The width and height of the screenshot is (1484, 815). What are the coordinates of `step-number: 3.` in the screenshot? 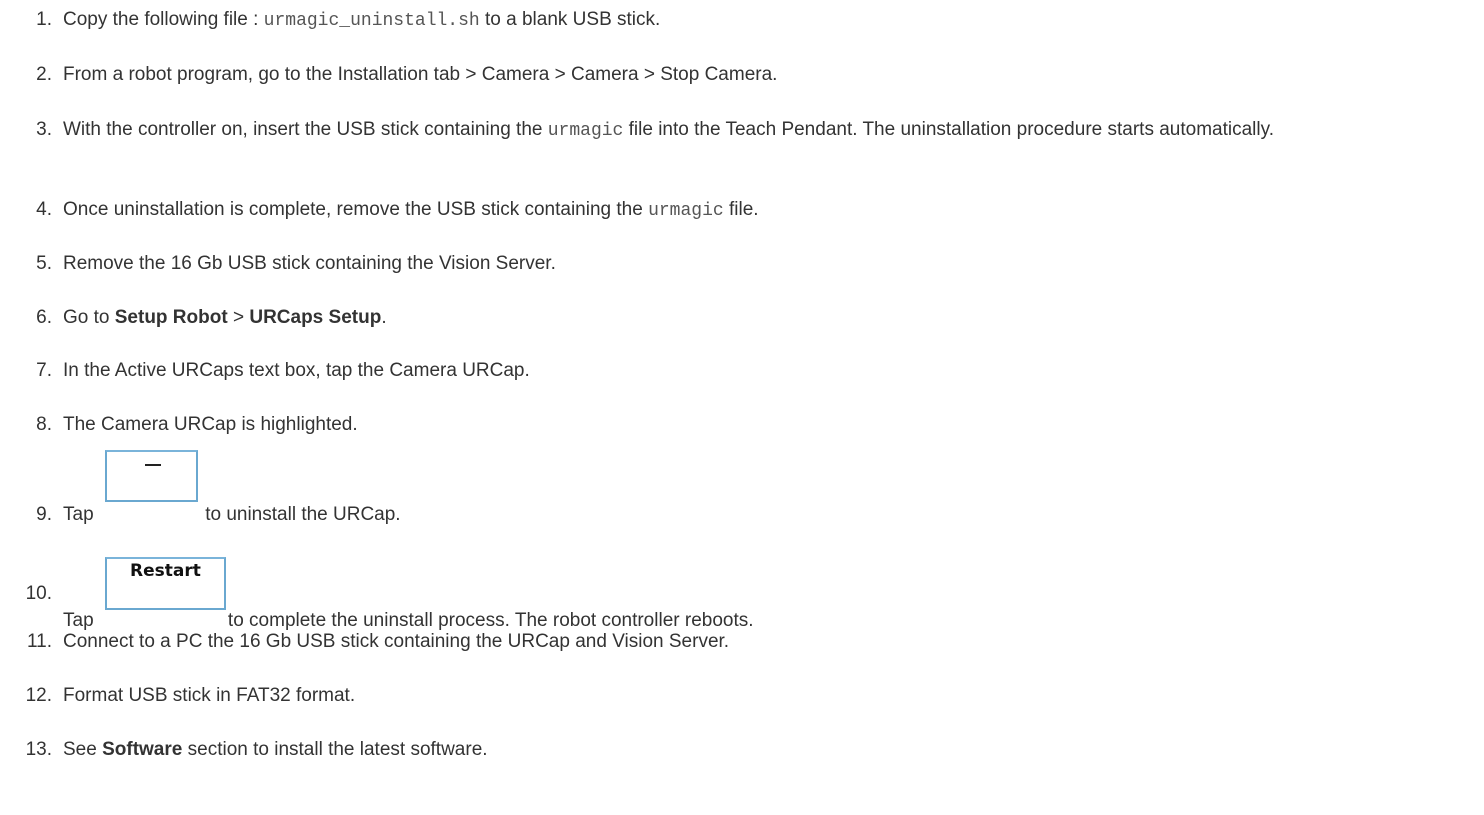 It's located at (44, 129).